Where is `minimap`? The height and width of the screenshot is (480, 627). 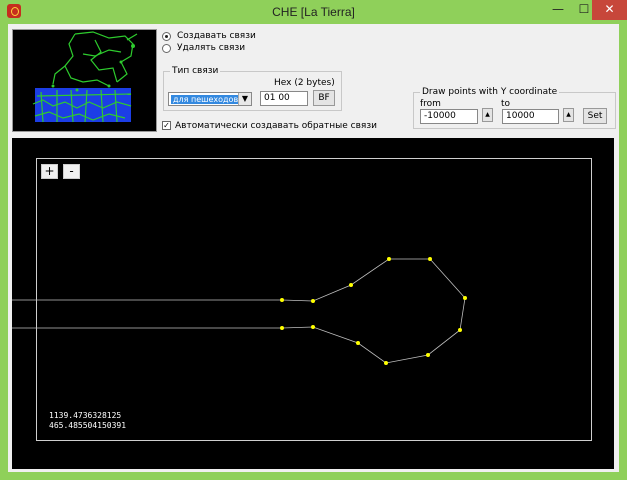
minimap is located at coordinates (84, 80).